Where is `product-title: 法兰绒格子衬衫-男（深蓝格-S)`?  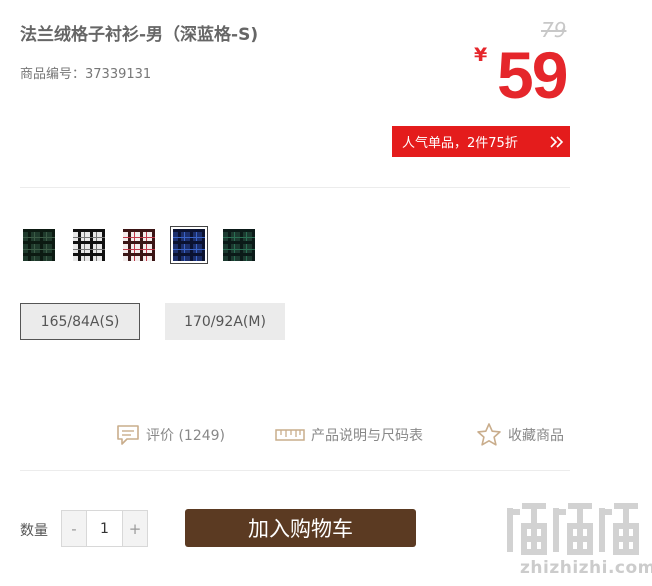 product-title: 法兰绒格子衬衫-男（深蓝格-S) is located at coordinates (139, 35).